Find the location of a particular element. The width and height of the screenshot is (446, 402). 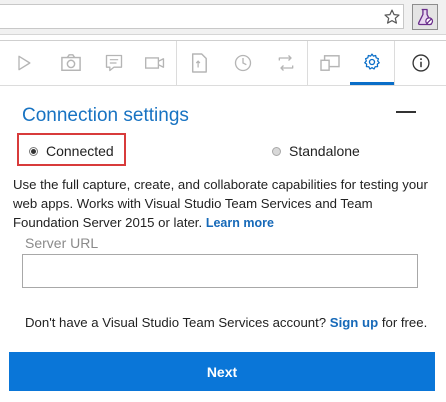

address-bar is located at coordinates (202, 16).